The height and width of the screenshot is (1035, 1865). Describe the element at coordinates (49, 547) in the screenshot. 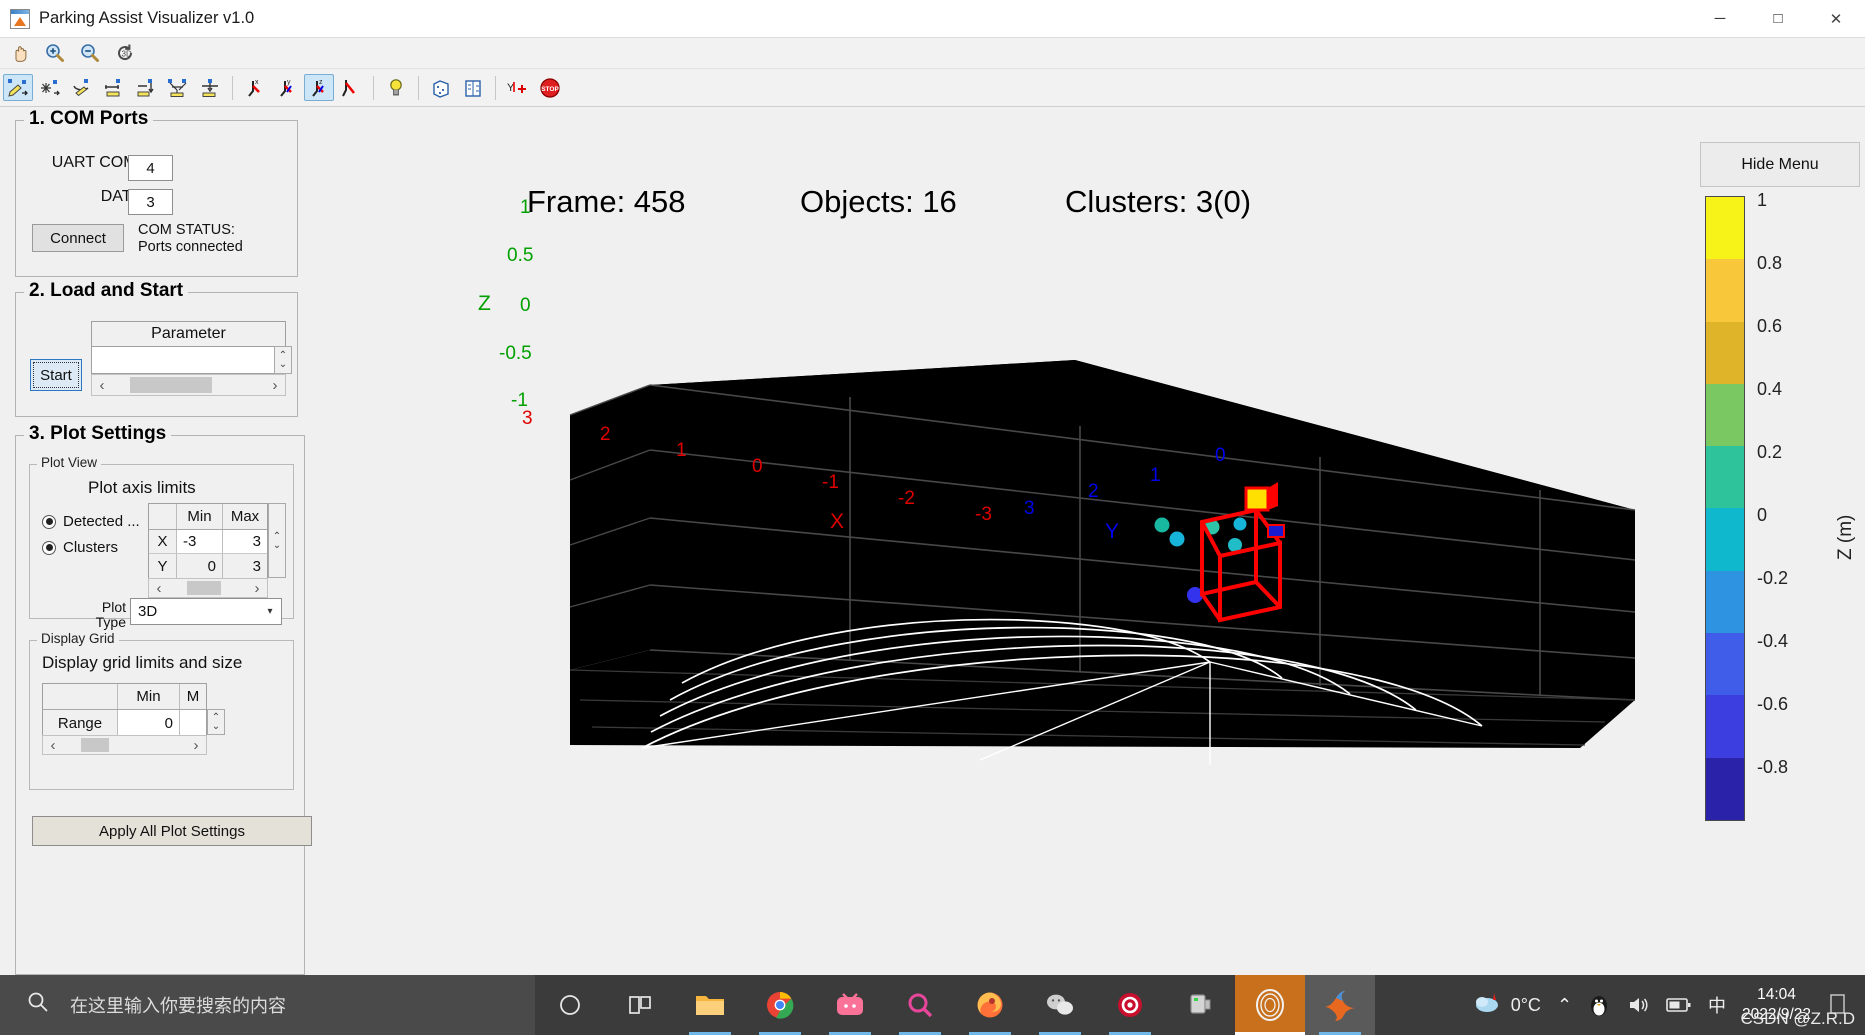

I see `radio-clusters-dot` at that location.